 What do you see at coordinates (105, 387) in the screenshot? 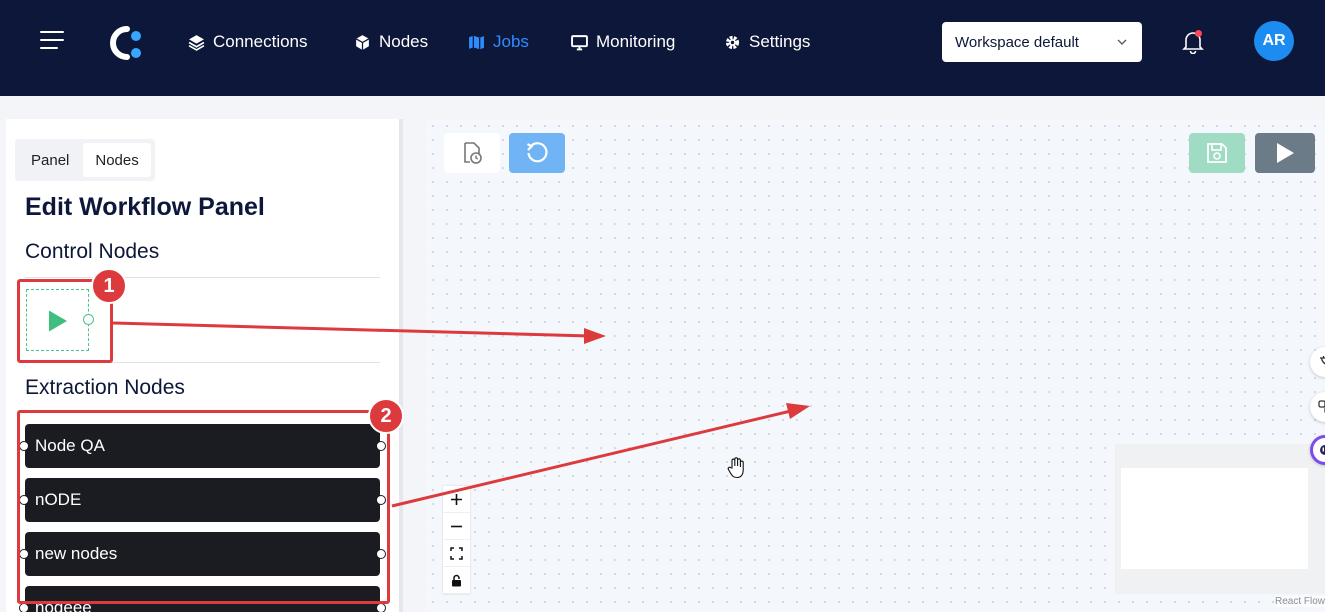
I see `extraction-nodes-heading: Extraction Nodes` at bounding box center [105, 387].